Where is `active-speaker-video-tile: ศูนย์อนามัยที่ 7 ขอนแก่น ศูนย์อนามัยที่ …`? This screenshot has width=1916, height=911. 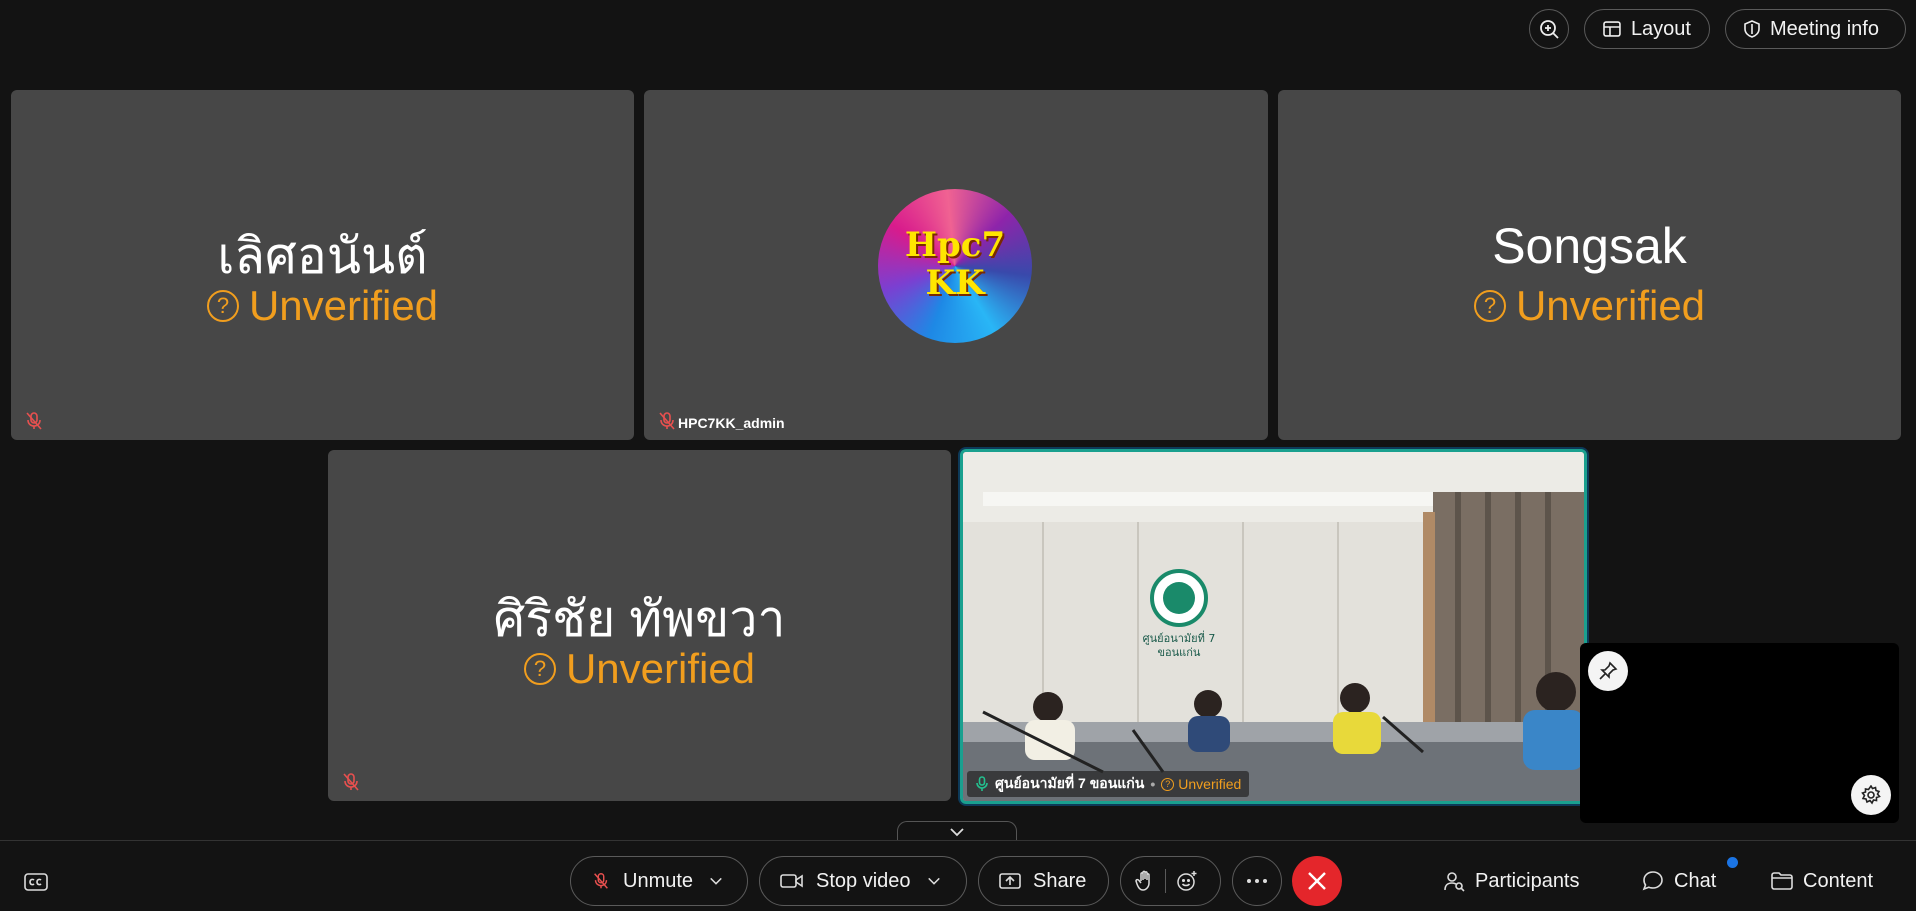
active-speaker-video-tile: ศูนย์อนามัยที่ 7 ขอนแก่น ศูนย์อนามัยที่ … is located at coordinates (1273, 626).